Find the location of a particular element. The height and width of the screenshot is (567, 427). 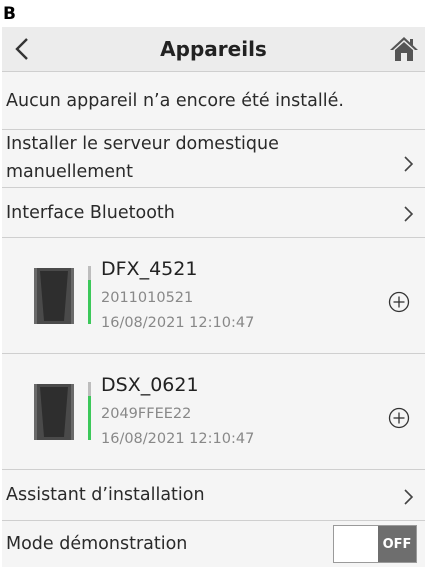

chevron-left-icon is located at coordinates (21, 49).